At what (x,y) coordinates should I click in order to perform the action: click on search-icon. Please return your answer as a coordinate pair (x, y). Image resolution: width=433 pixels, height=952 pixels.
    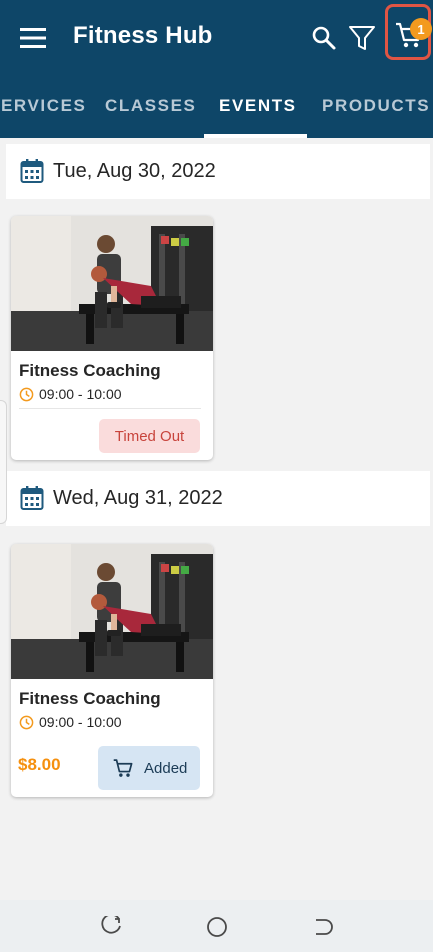
    Looking at the image, I should click on (324, 38).